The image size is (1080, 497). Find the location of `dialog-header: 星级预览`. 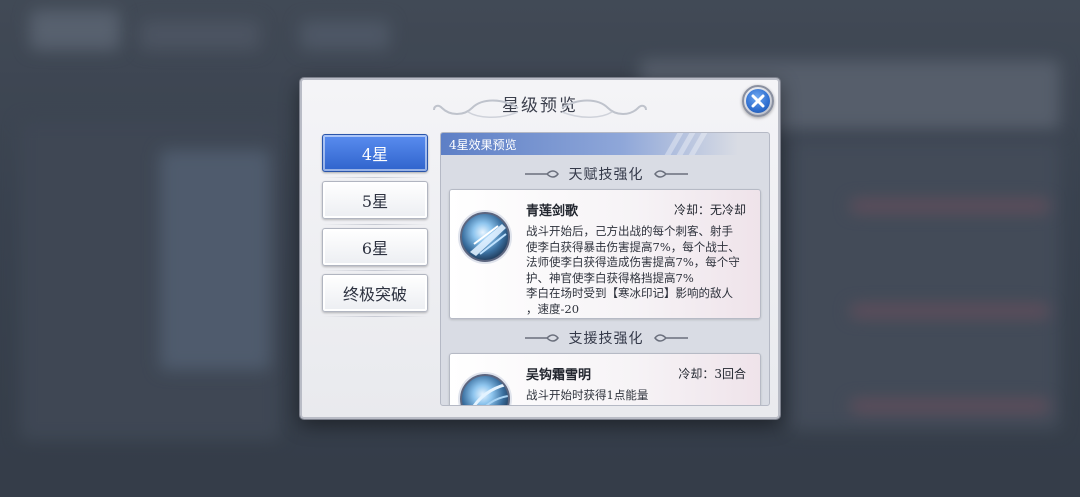

dialog-header: 星级预览 is located at coordinates (540, 103).